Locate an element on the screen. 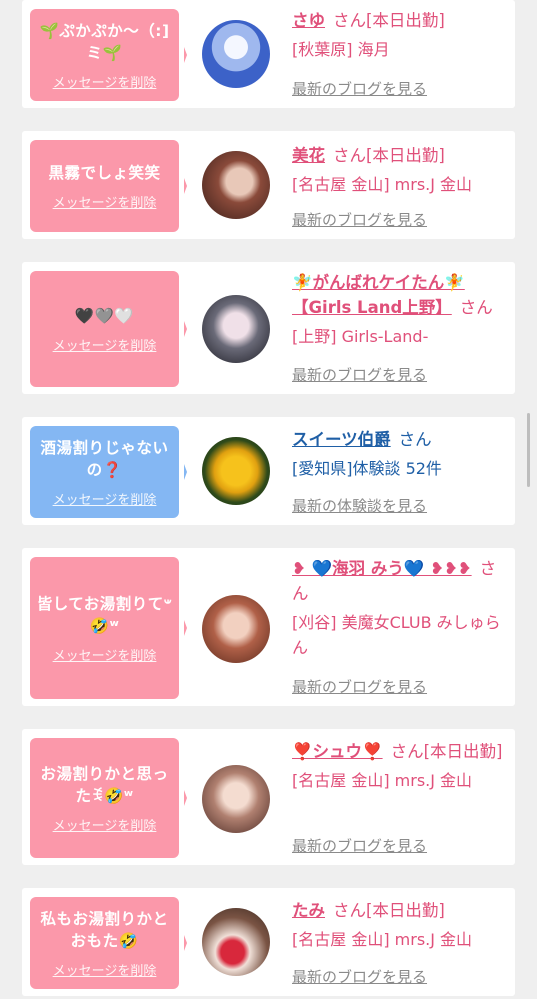 This screenshot has width=537, height=999. name-line: さゆ さん[本日出勤] is located at coordinates (399, 20).